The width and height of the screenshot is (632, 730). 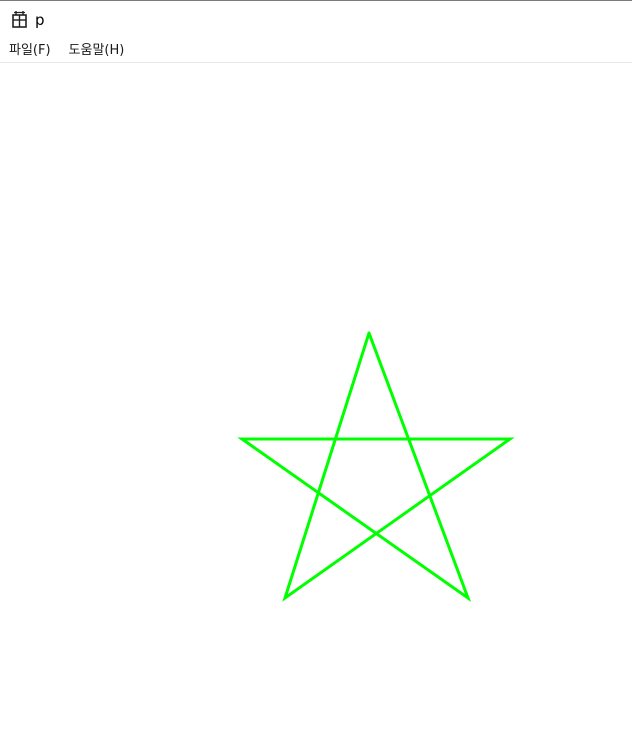 I want to click on menu-bar: 파일(F) 도움말(H), so click(x=316, y=51).